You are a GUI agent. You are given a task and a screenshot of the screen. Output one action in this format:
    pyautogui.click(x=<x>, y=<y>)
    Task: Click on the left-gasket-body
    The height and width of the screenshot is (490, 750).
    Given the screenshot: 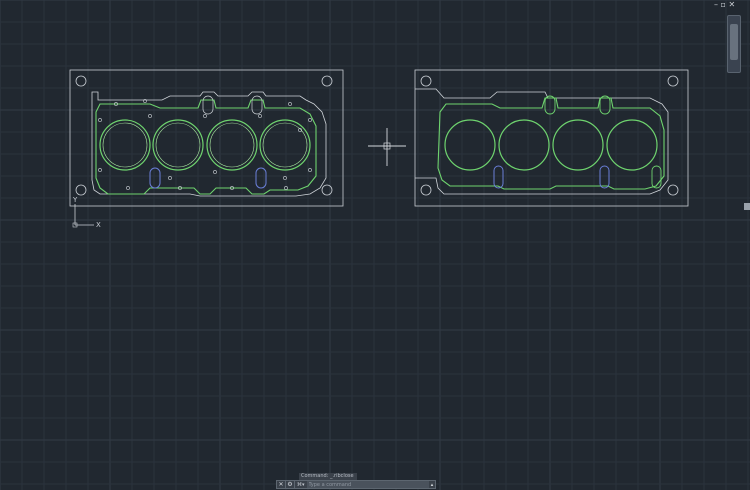 What is the action you would take?
    pyautogui.click(x=206, y=147)
    